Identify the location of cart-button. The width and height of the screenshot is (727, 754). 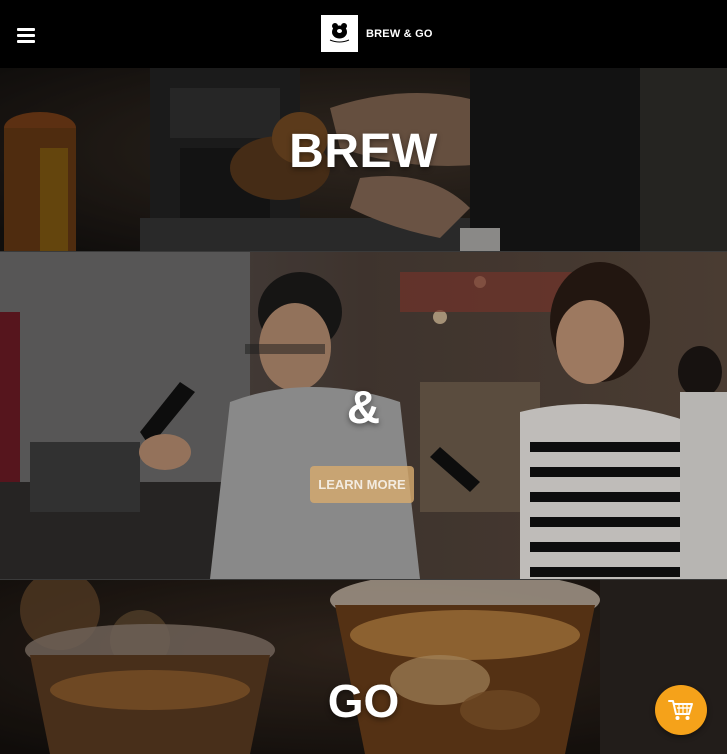
(681, 710).